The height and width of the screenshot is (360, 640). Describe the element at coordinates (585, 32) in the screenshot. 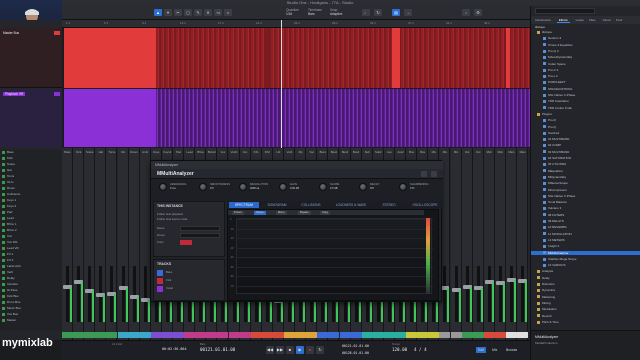

I see `browser-item: iZotope` at that location.